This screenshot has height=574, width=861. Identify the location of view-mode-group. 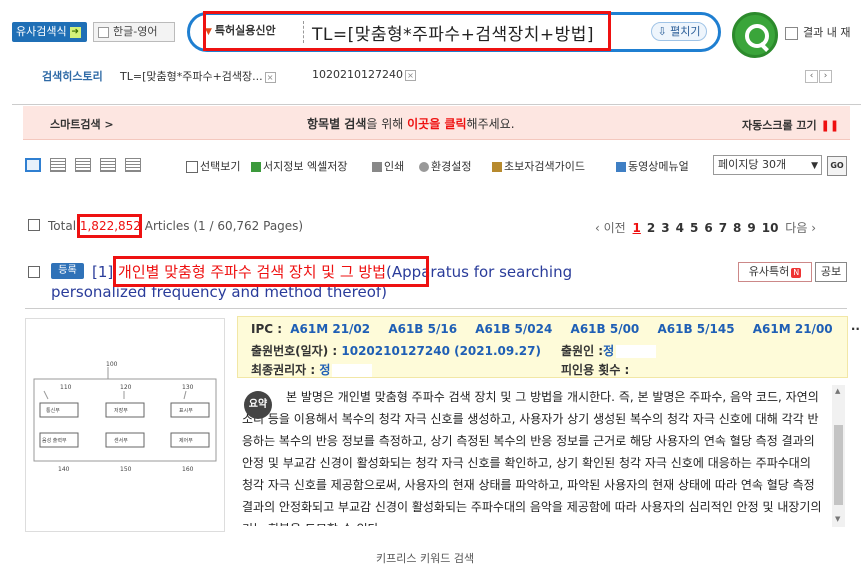
(87, 166).